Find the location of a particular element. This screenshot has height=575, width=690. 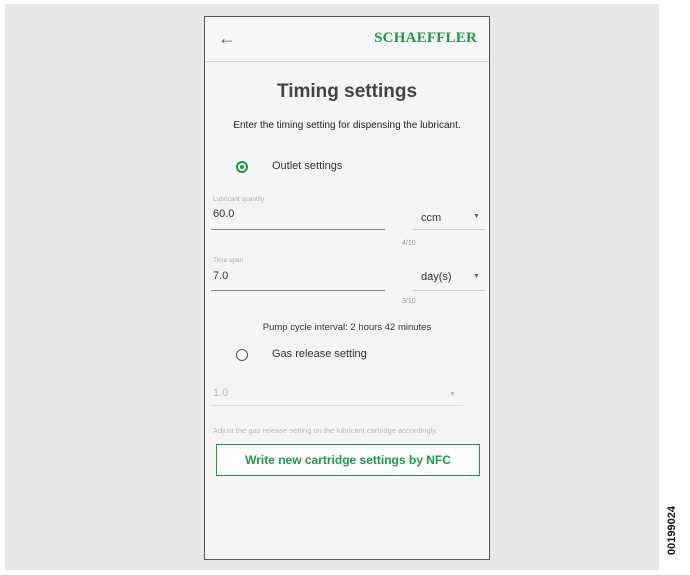

back-arrow-icon: ← is located at coordinates (227, 38).